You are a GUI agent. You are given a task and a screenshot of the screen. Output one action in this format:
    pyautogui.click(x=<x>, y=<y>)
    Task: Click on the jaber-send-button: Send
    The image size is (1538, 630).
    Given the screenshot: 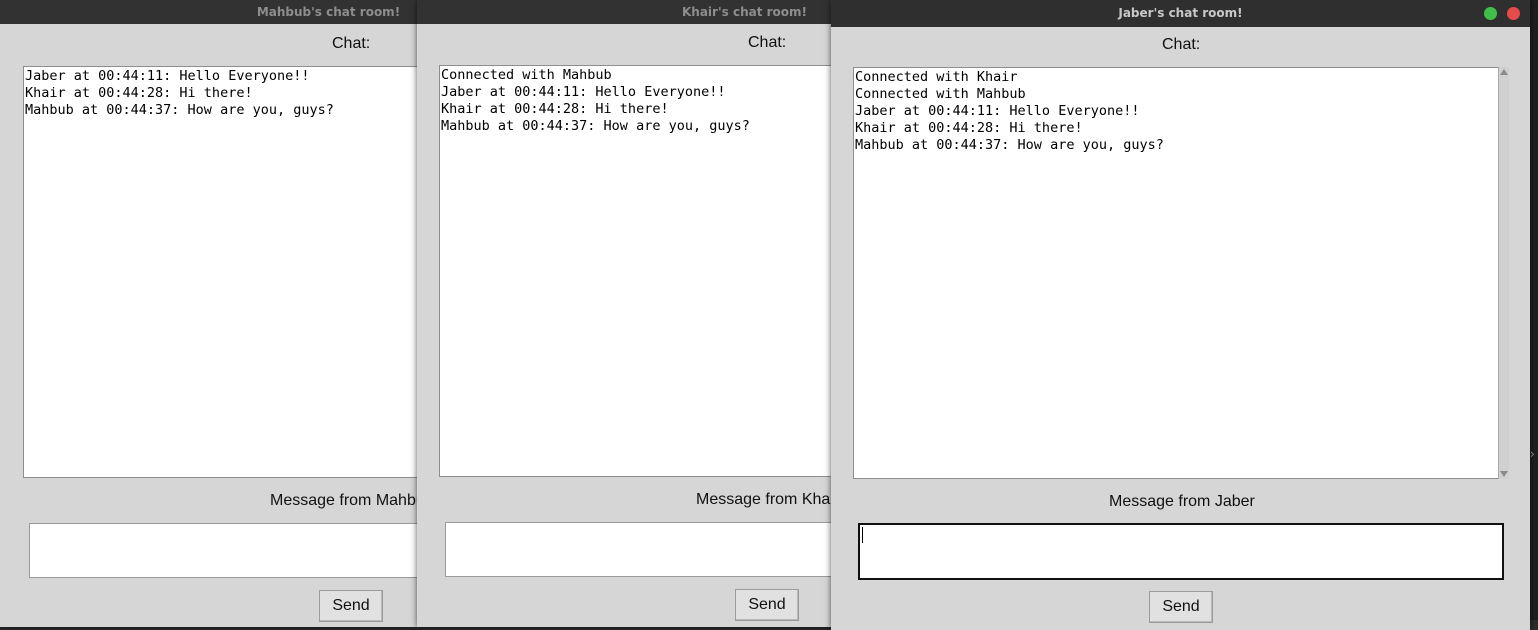 What is the action you would take?
    pyautogui.click(x=1181, y=607)
    